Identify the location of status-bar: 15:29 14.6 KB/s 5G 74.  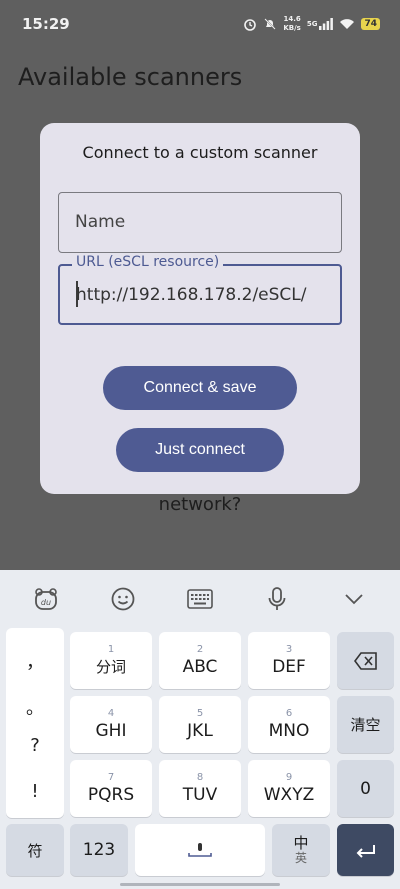
(200, 24).